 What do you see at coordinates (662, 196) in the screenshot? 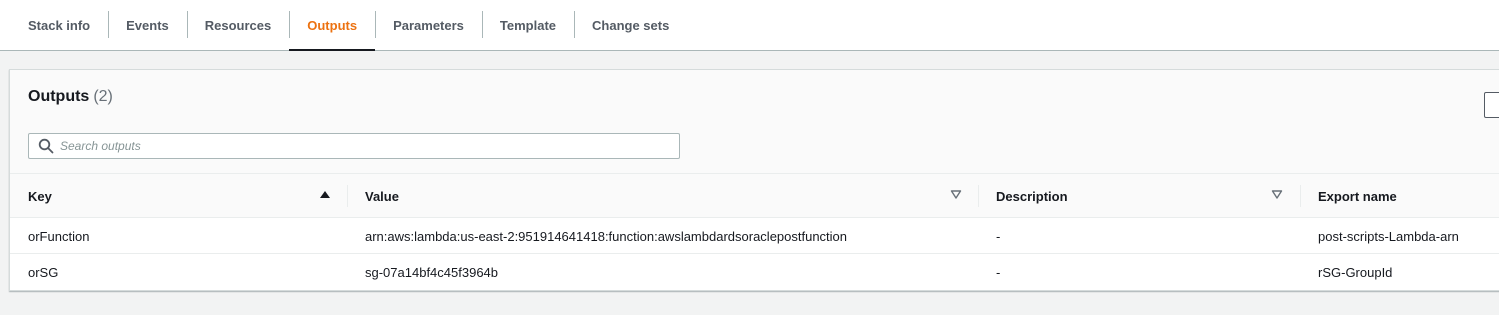
I see `column-header-value: Value` at bounding box center [662, 196].